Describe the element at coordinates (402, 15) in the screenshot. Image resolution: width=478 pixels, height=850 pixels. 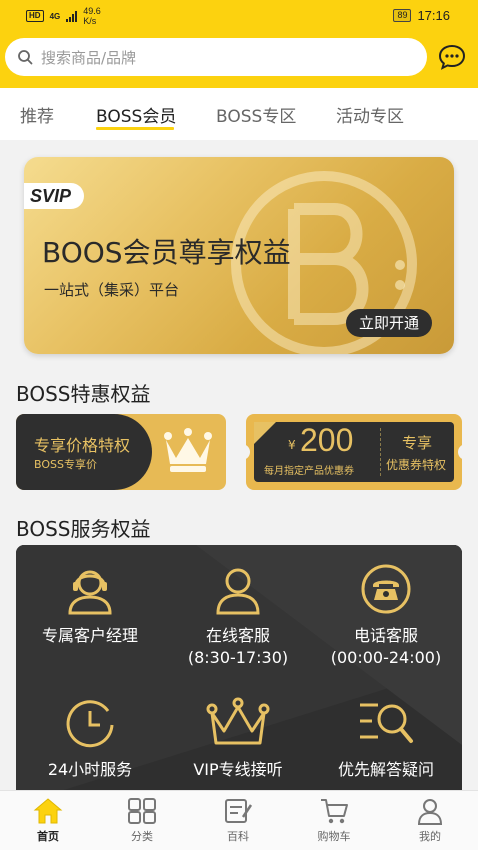
I see `battery-icon: 89` at that location.